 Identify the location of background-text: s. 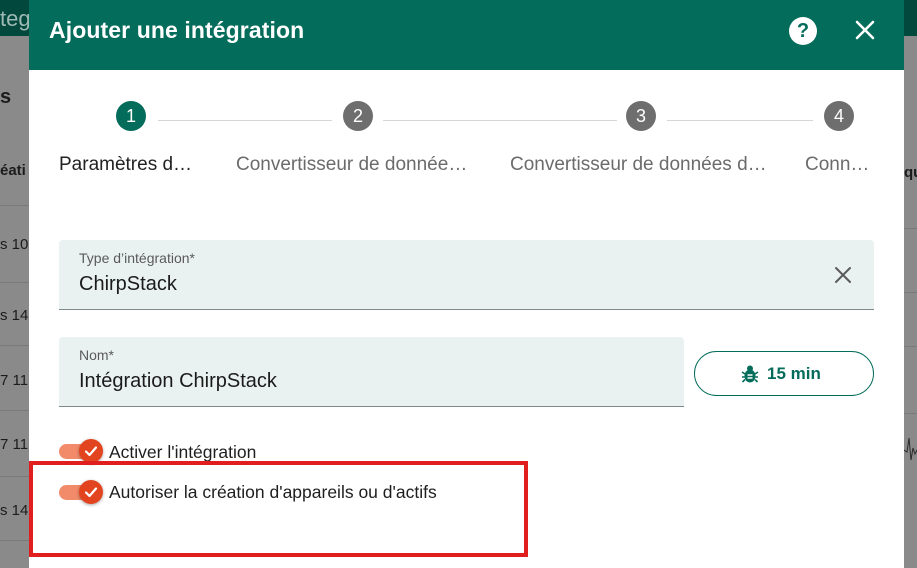
(6, 97).